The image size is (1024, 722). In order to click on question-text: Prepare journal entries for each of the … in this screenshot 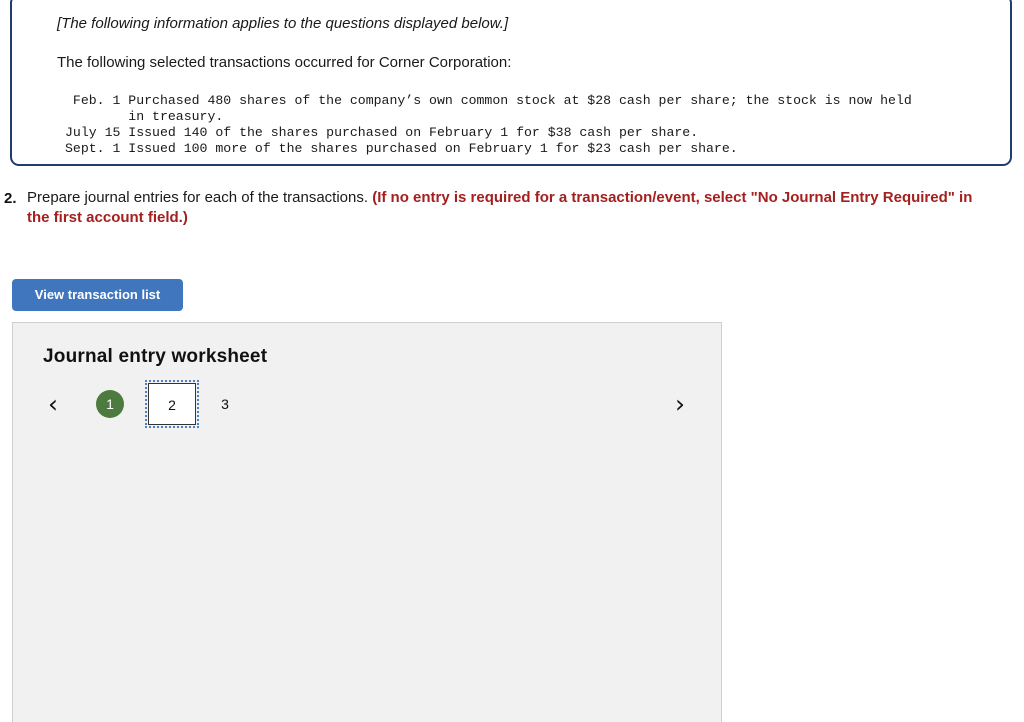, I will do `click(502, 208)`.